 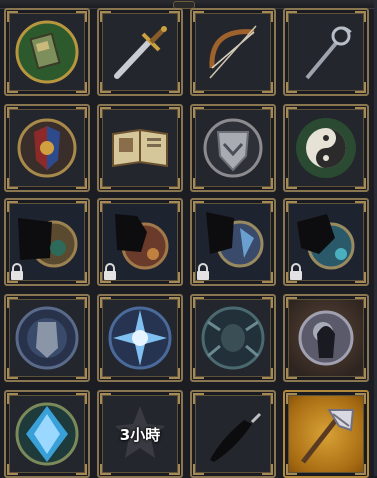 I want to click on item-slot-yin-yang, so click(x=326, y=148).